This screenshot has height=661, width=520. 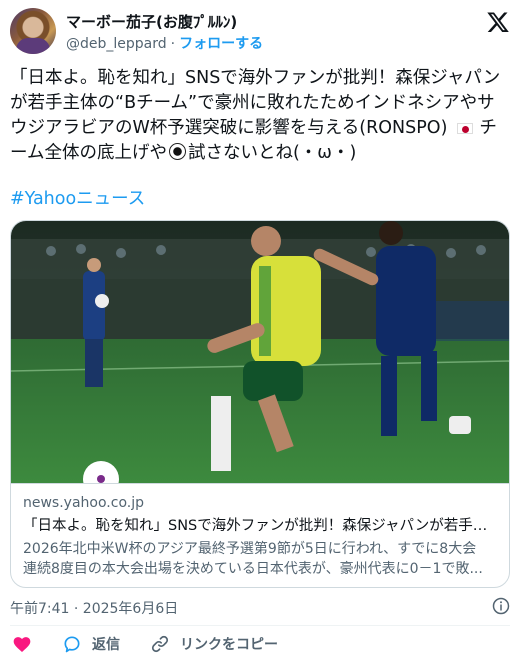 What do you see at coordinates (94, 608) in the screenshot?
I see `tweet-timestamp: 午前7:41 · 2025年6月6日` at bounding box center [94, 608].